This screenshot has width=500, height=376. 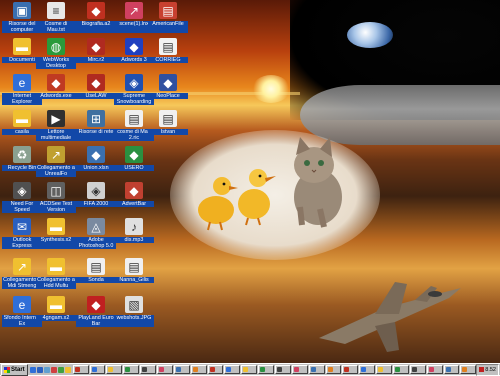 I want to click on desktop-icon-label: Collegamento a Hdd Multu, so click(x=56, y=283).